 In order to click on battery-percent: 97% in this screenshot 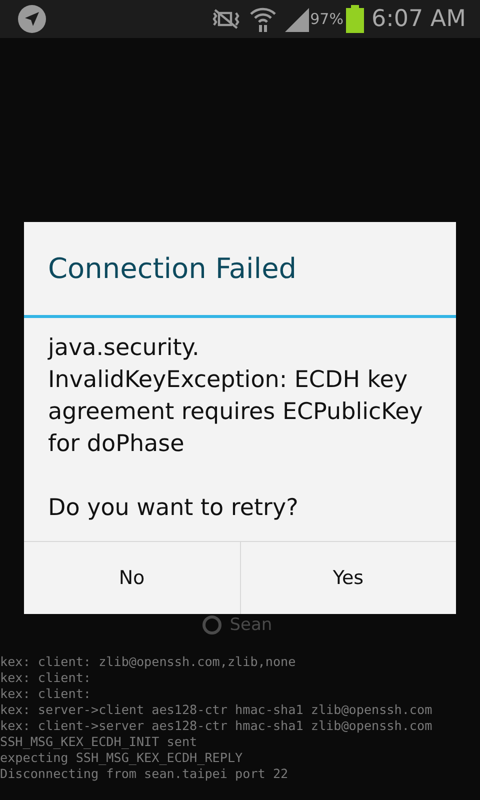, I will do `click(327, 19)`.